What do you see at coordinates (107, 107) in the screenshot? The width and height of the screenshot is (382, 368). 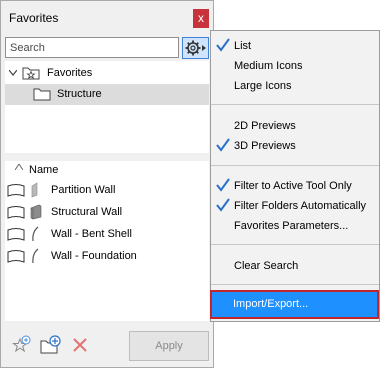 I see `folder-tree: Favorites Structure` at bounding box center [107, 107].